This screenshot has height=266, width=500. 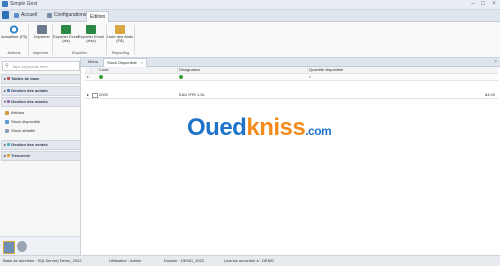 I want to click on watermark-text-2: kniss, so click(x=276, y=127).